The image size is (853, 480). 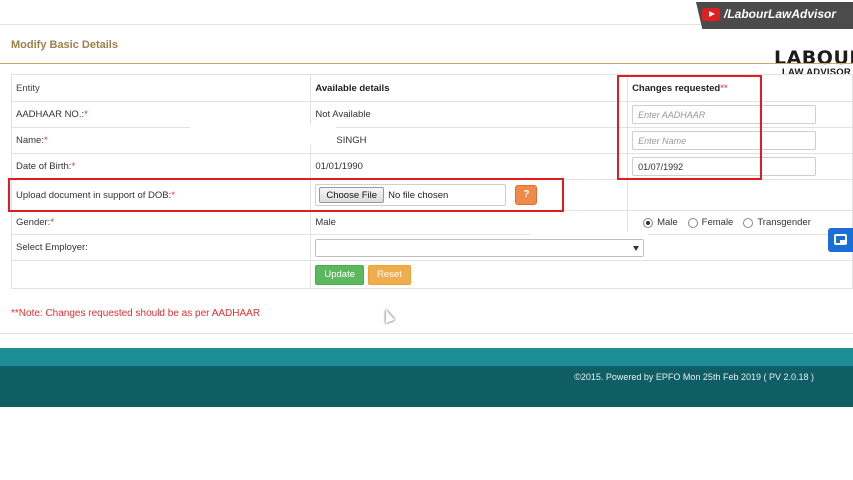 I want to click on header-entity: Entity, so click(x=161, y=88).